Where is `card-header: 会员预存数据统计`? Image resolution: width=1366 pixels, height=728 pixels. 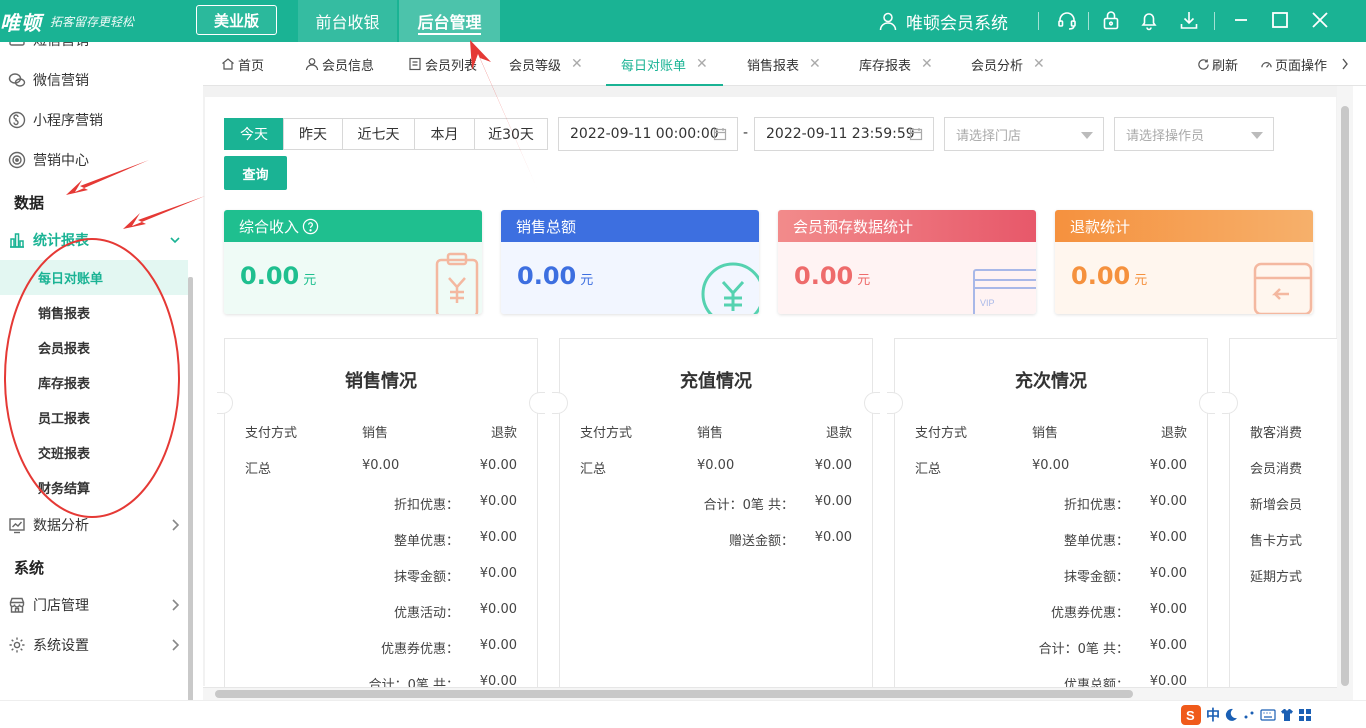 card-header: 会员预存数据统计 is located at coordinates (907, 226).